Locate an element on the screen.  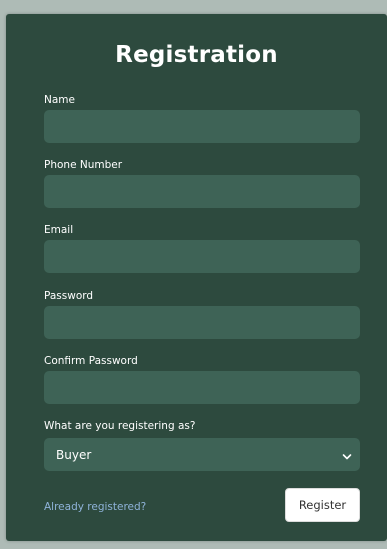
password-label: Password is located at coordinates (69, 296).